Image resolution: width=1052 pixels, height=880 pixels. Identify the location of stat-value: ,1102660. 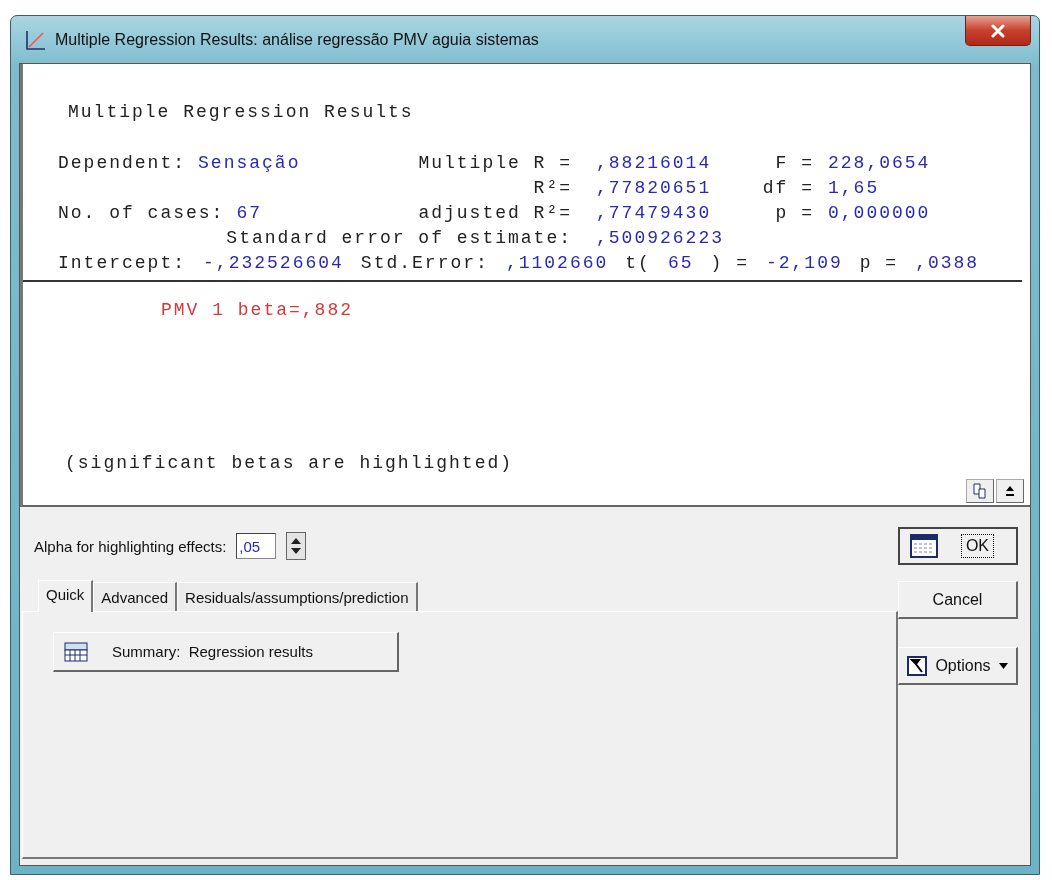
(557, 263).